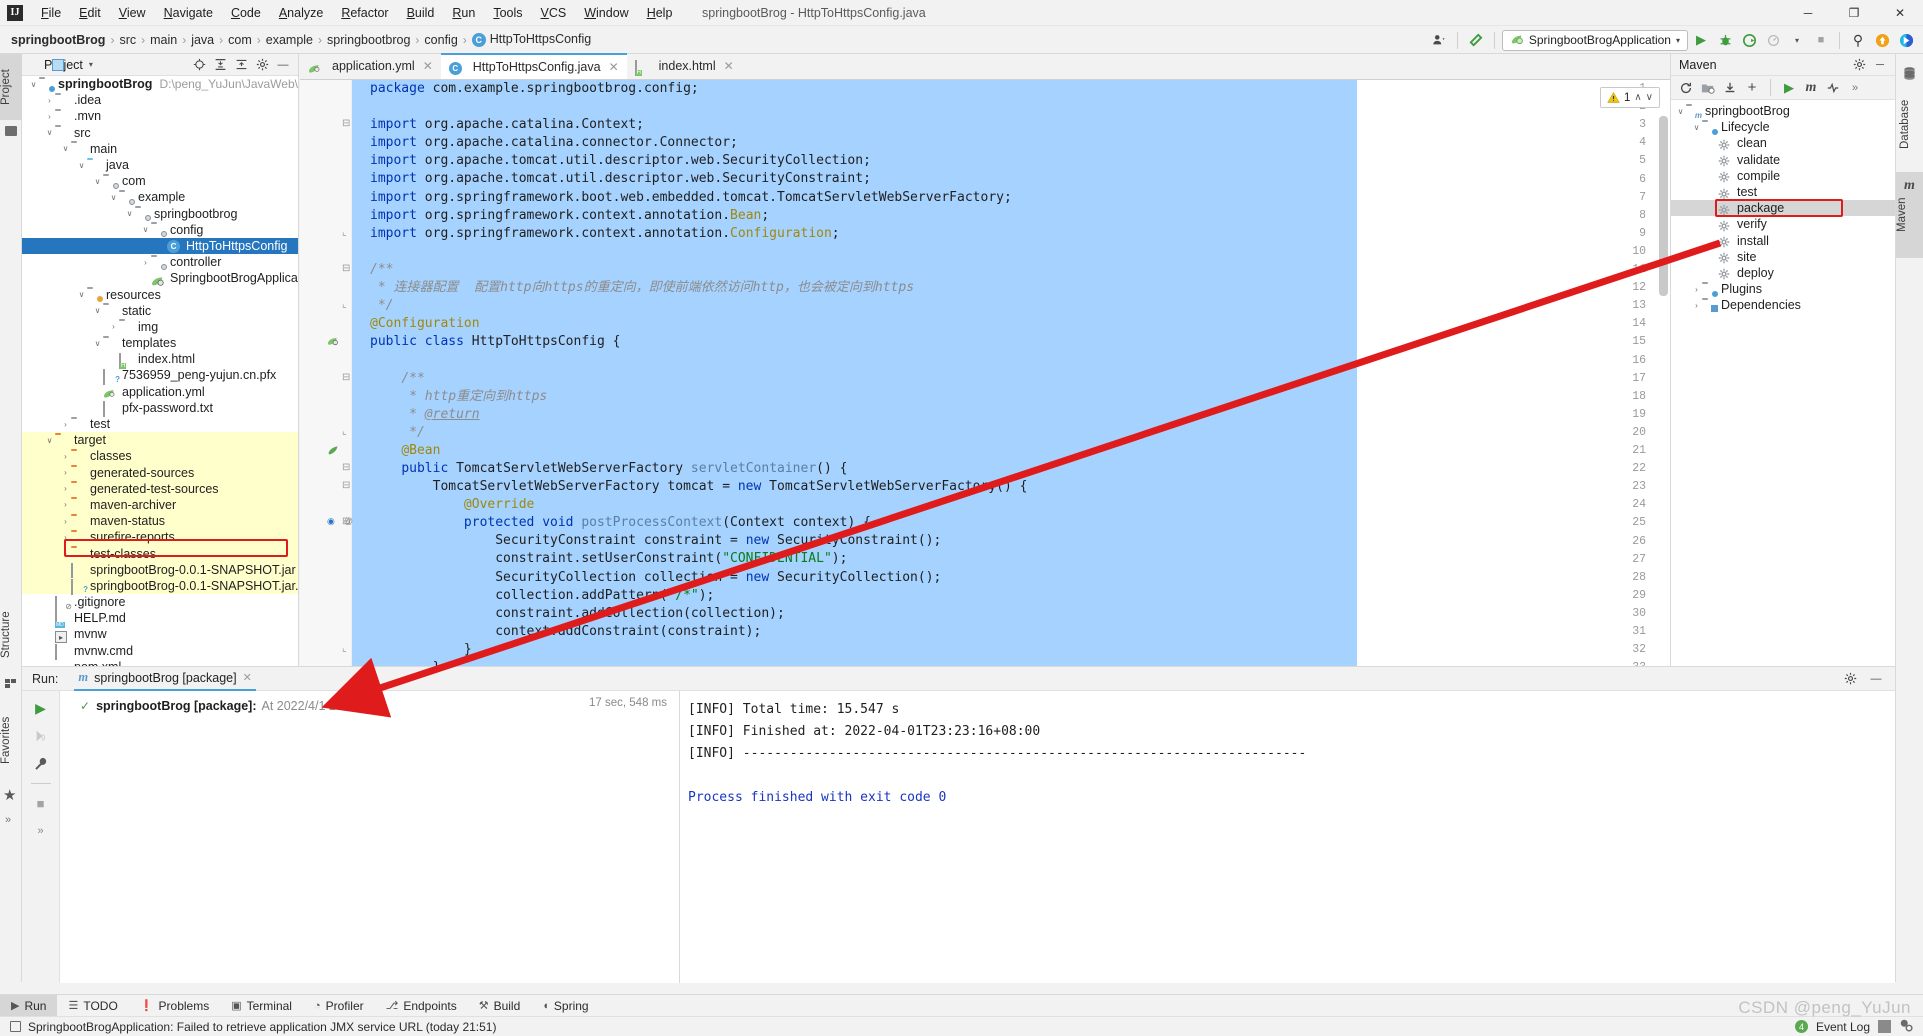 The height and width of the screenshot is (1036, 1923). What do you see at coordinates (1783, 273) in the screenshot?
I see `maven-node: deploy` at bounding box center [1783, 273].